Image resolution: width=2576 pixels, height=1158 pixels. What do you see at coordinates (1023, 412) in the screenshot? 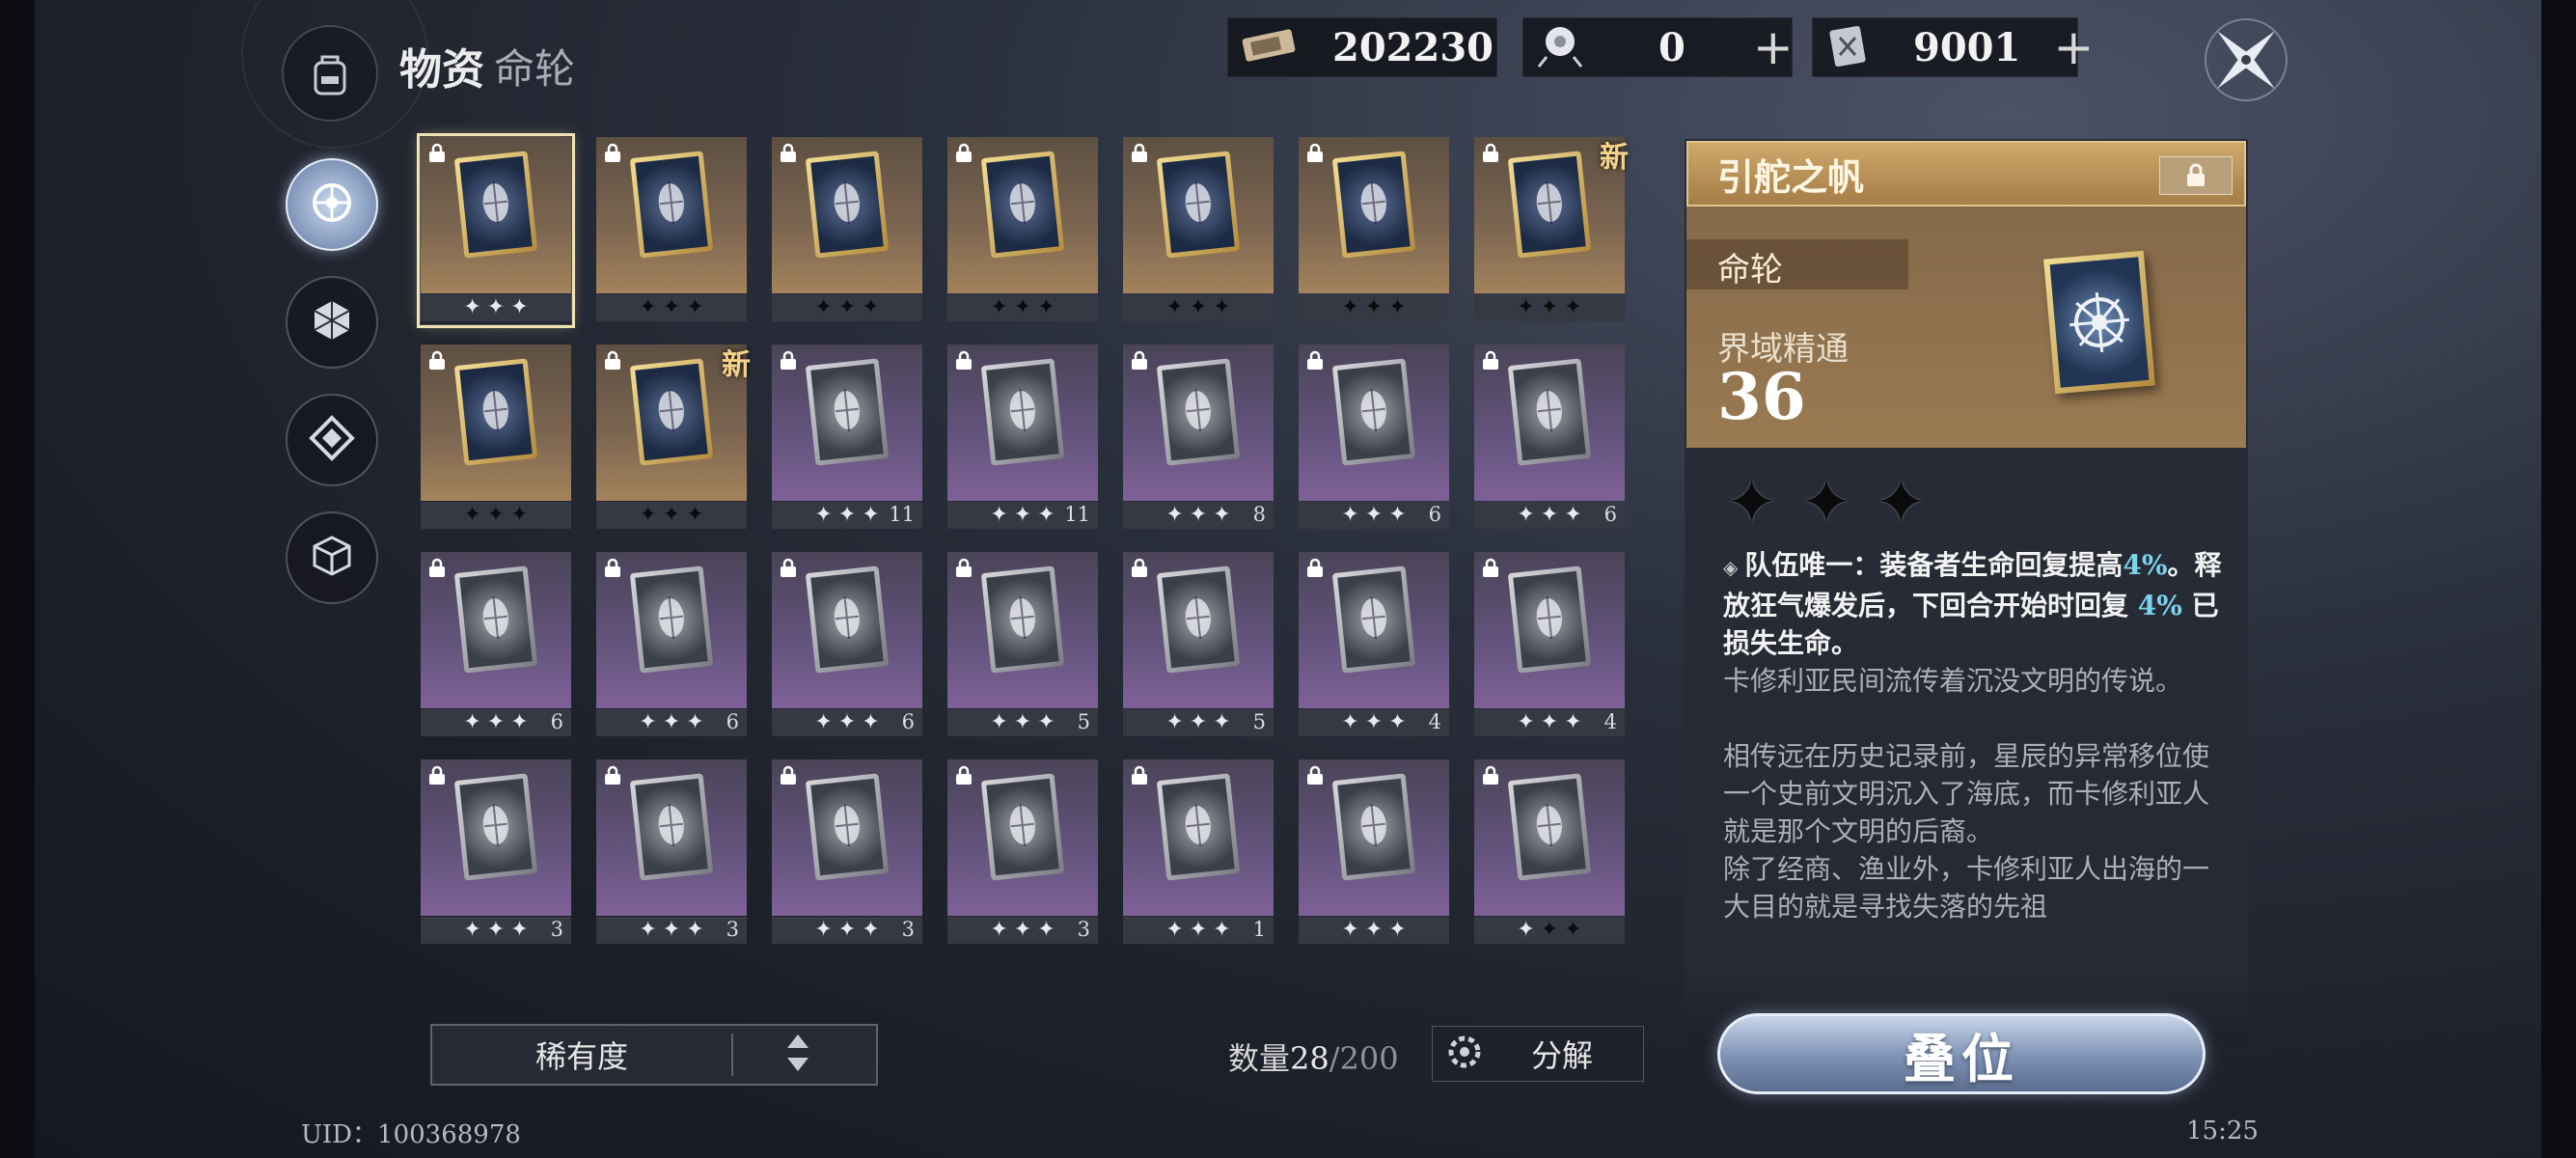
I see `shards-icon` at bounding box center [1023, 412].